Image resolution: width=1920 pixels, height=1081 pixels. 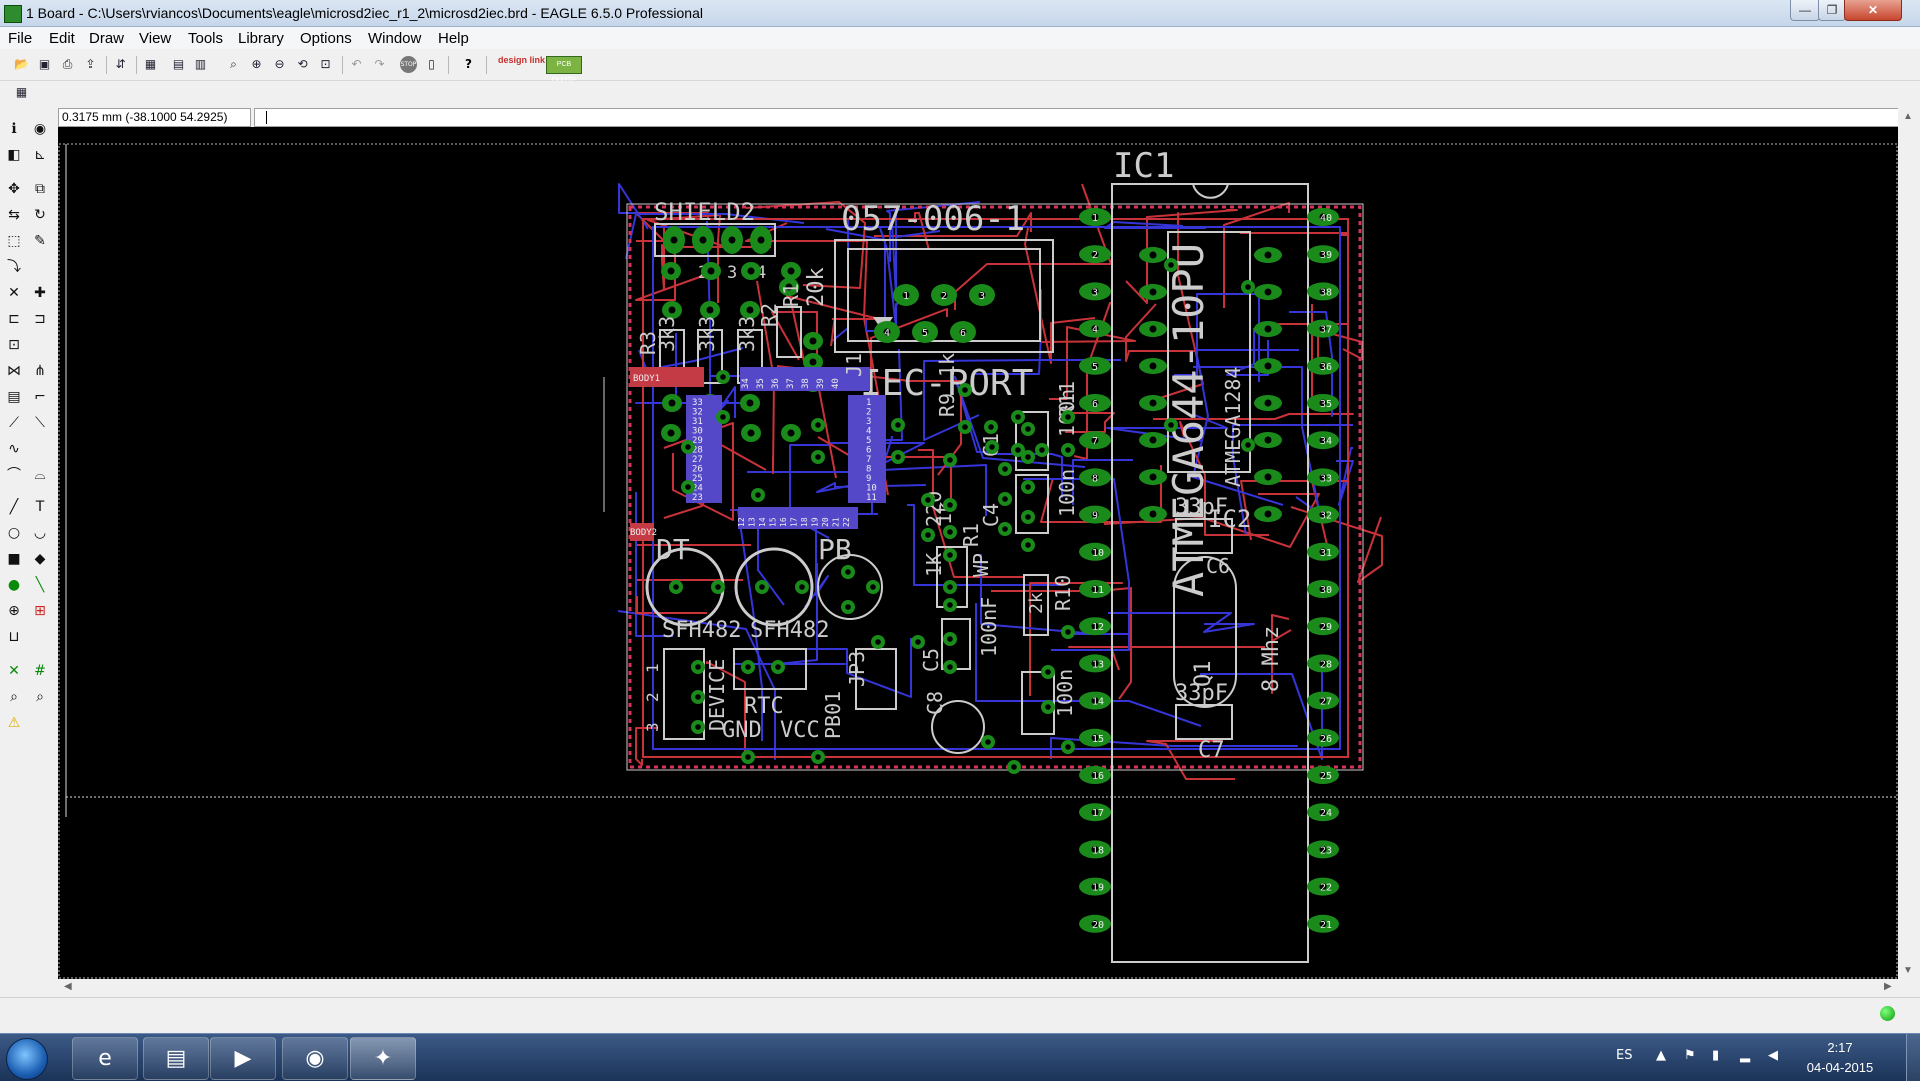 I want to click on scroll-up-icon: ▲, so click(x=1908, y=116).